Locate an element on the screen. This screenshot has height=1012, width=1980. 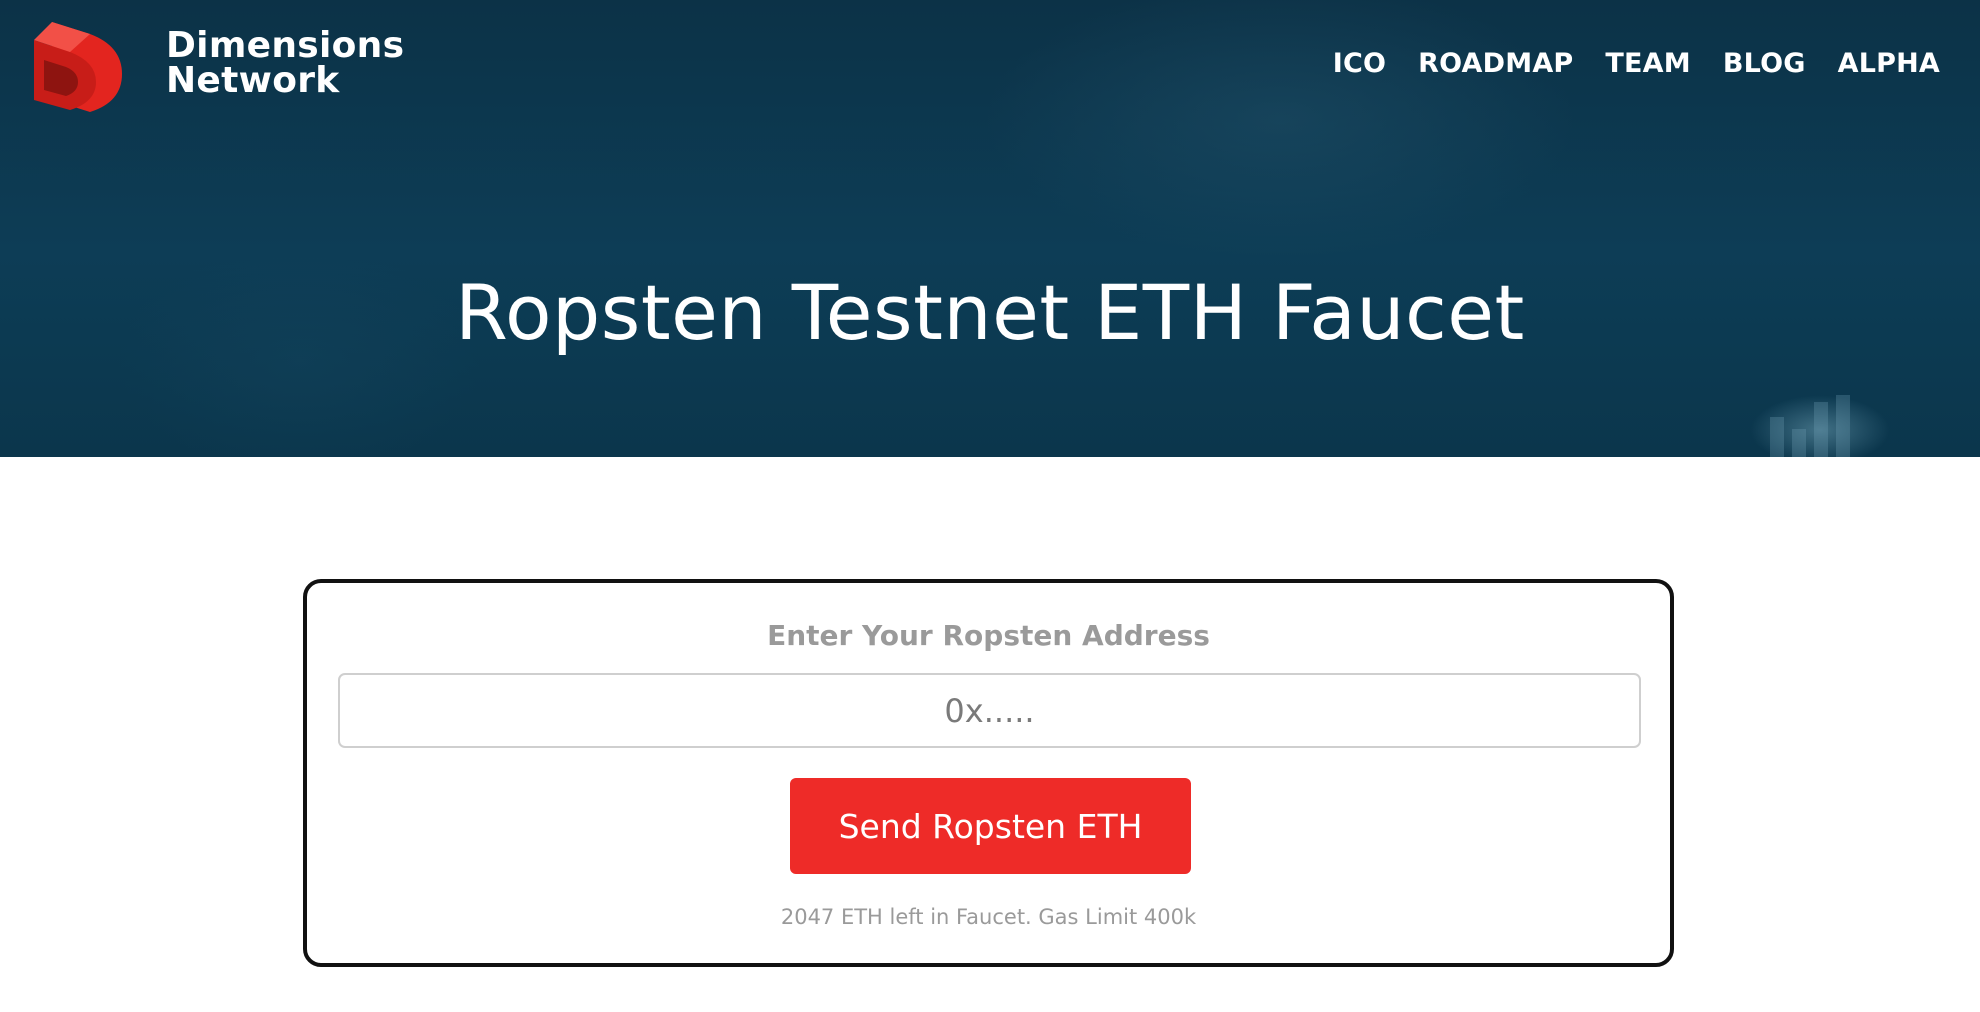
page-title: Ropsten Testnet ETH Faucet is located at coordinates (990, 312).